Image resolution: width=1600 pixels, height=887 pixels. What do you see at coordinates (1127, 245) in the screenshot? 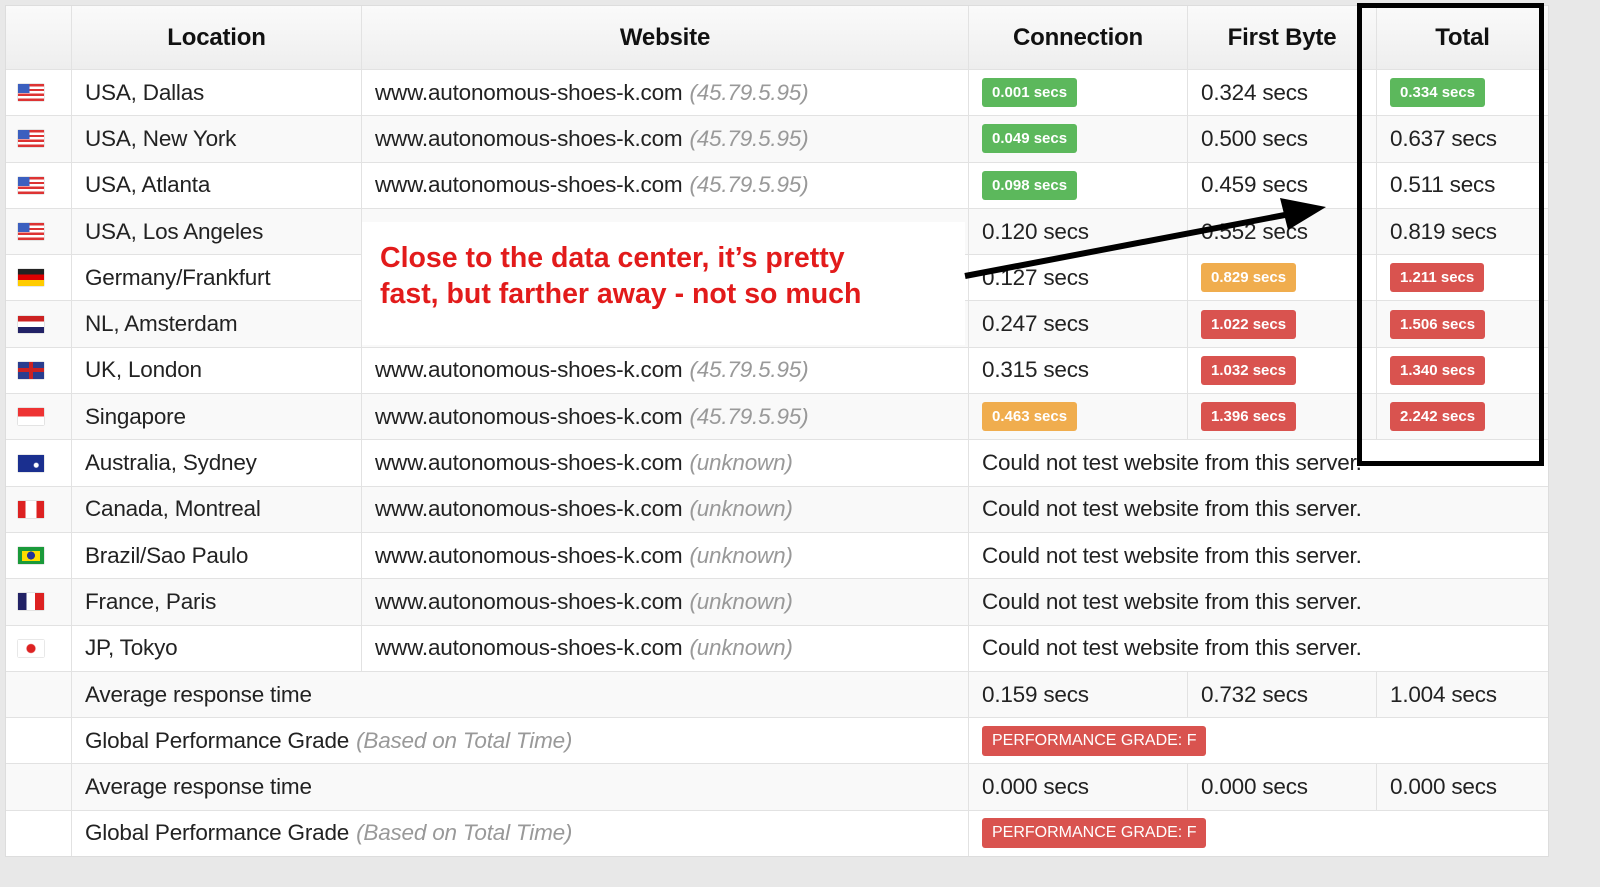
I see `arrow-shaft` at bounding box center [1127, 245].